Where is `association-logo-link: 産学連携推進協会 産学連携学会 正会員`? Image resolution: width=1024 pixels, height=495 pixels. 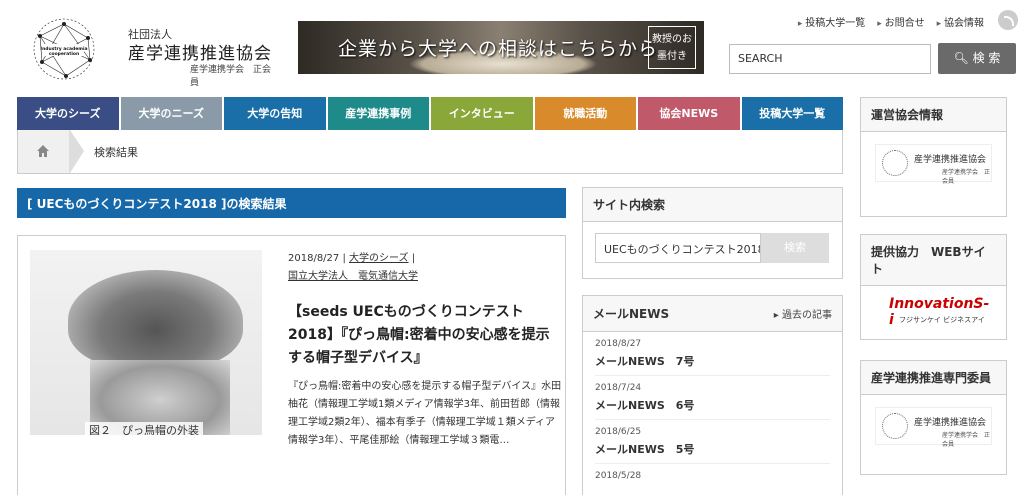 association-logo-link: 産学連携推進協会 産学連携学会 正会員 is located at coordinates (933, 164).